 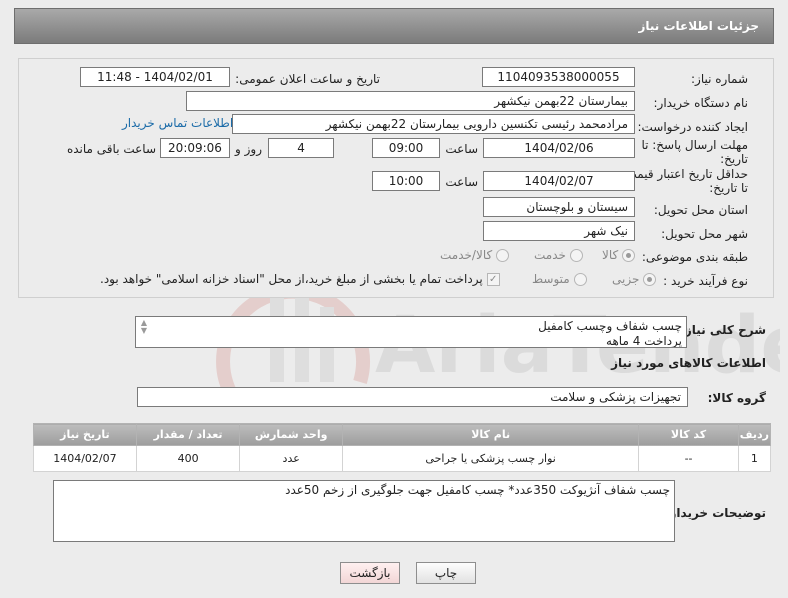 I want to click on category-option-goods-service: کالا/خدمت, so click(x=475, y=255).